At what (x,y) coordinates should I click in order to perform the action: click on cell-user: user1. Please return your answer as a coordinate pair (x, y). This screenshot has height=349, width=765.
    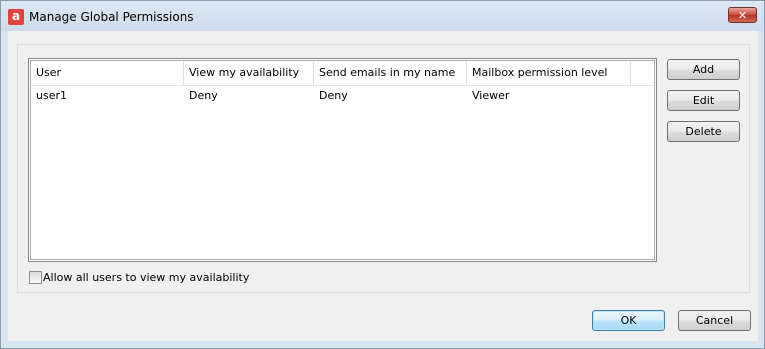
    Looking at the image, I should click on (51, 95).